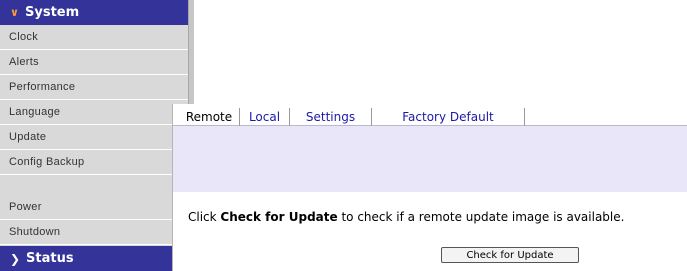 The height and width of the screenshot is (271, 687). I want to click on sidebar-section-system: ∨ System, so click(94, 12).